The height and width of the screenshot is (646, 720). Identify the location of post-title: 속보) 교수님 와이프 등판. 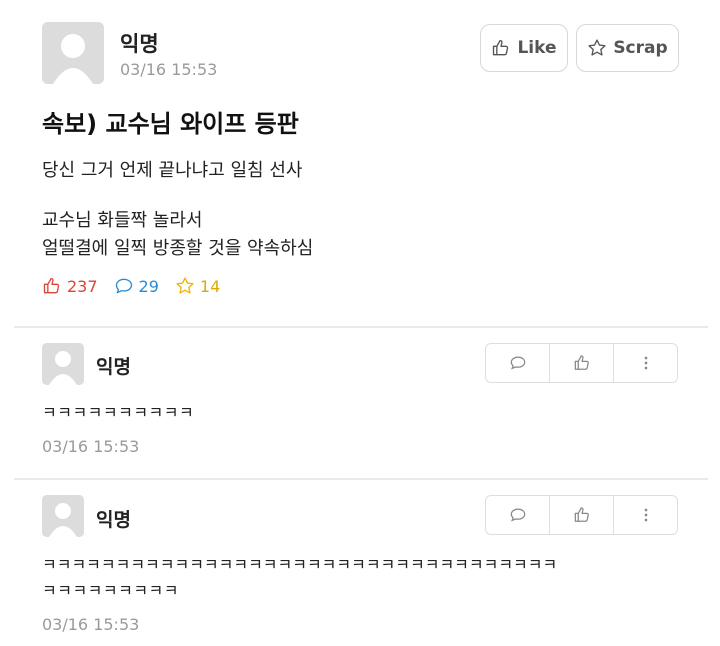
(170, 124).